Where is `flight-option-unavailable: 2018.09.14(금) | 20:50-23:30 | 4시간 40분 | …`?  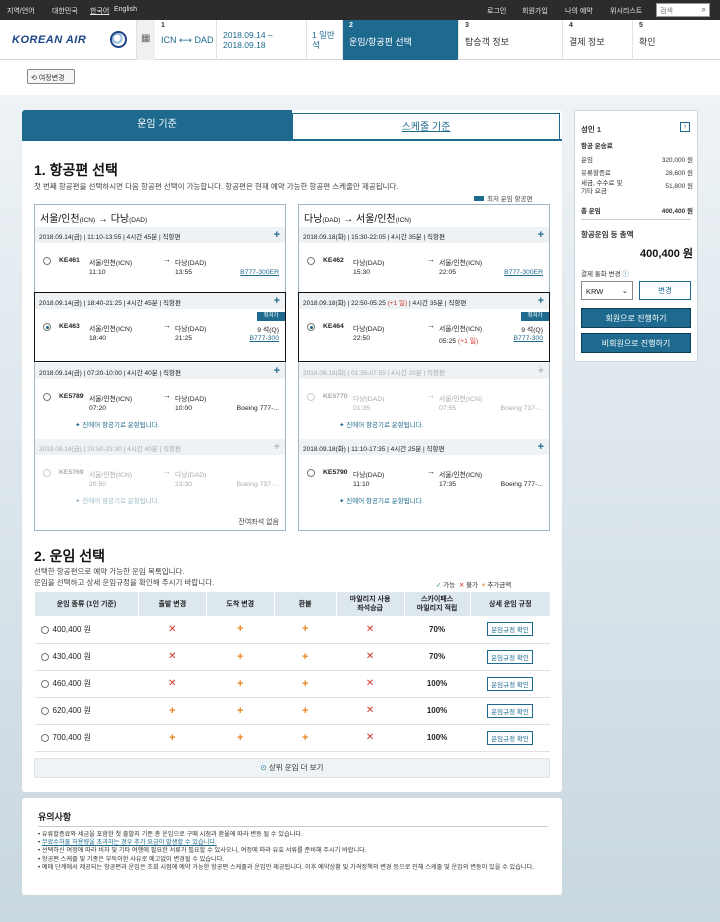 flight-option-unavailable: 2018.09.14(금) | 20:50-23:30 | 4시간 40분 | … is located at coordinates (160, 484).